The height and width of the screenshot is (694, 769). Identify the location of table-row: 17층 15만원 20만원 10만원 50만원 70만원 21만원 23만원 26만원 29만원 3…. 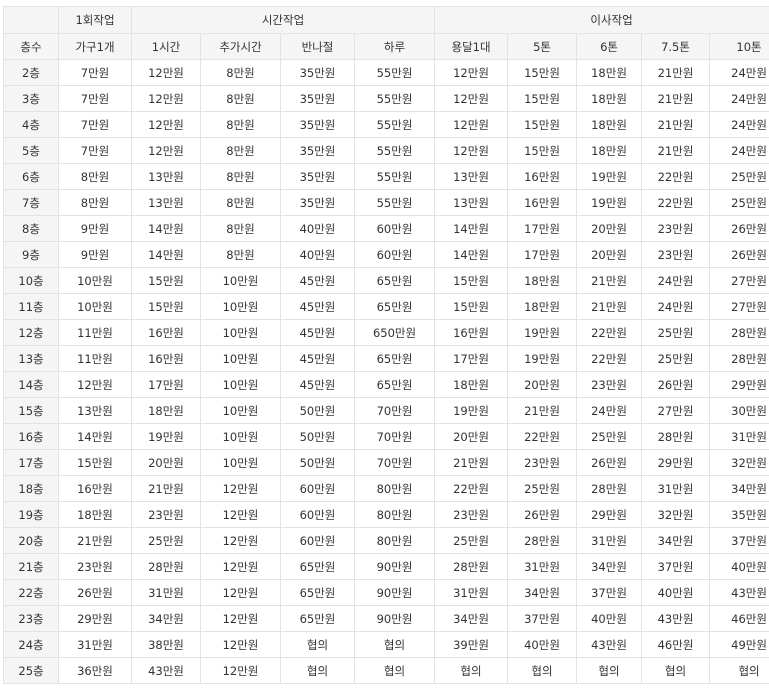
(386, 462).